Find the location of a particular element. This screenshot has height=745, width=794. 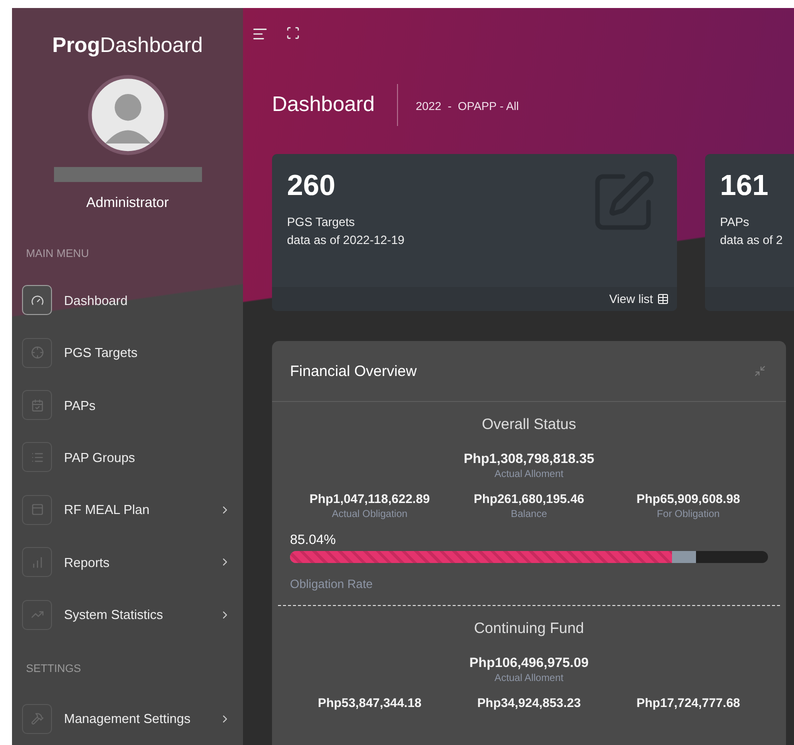

amount: Php65,909,608.98 is located at coordinates (688, 499).